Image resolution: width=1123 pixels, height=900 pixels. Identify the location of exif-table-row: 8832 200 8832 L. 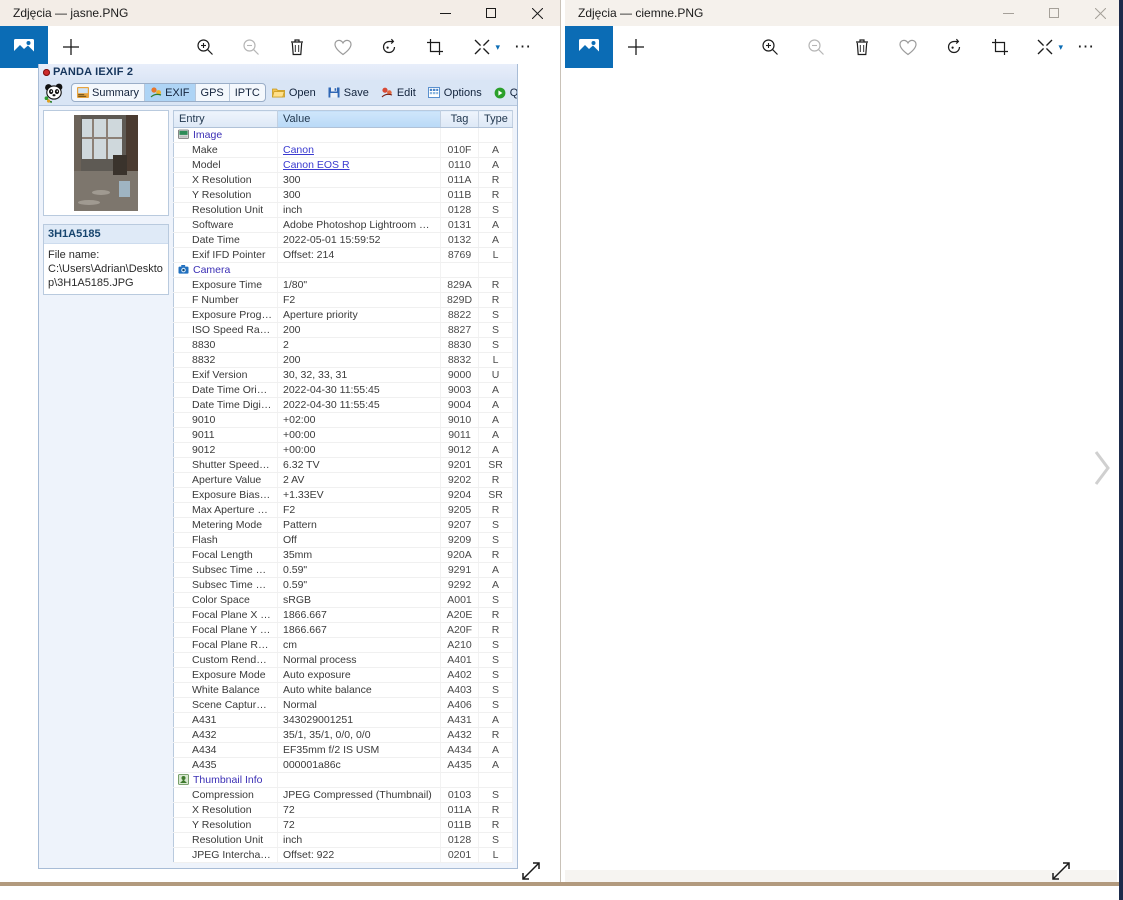
(343, 360).